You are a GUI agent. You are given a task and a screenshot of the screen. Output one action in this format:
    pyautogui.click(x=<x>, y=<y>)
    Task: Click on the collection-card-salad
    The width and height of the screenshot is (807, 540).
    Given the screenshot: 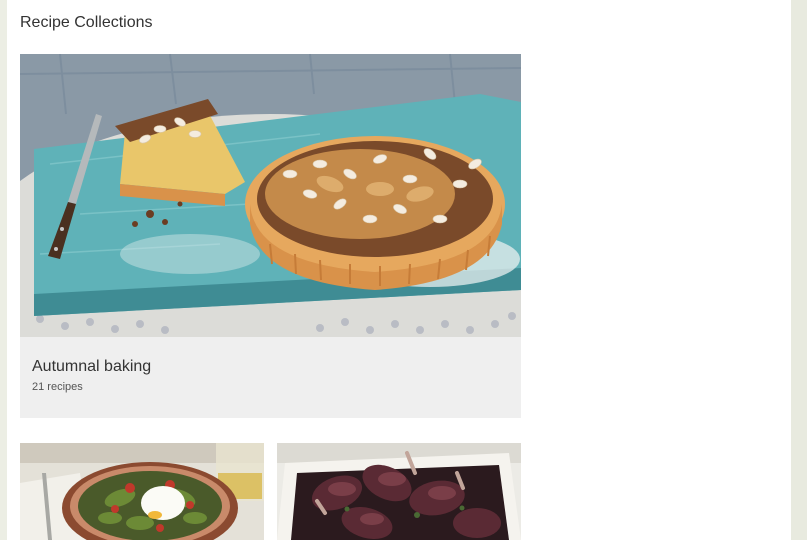 What is the action you would take?
    pyautogui.click(x=142, y=491)
    